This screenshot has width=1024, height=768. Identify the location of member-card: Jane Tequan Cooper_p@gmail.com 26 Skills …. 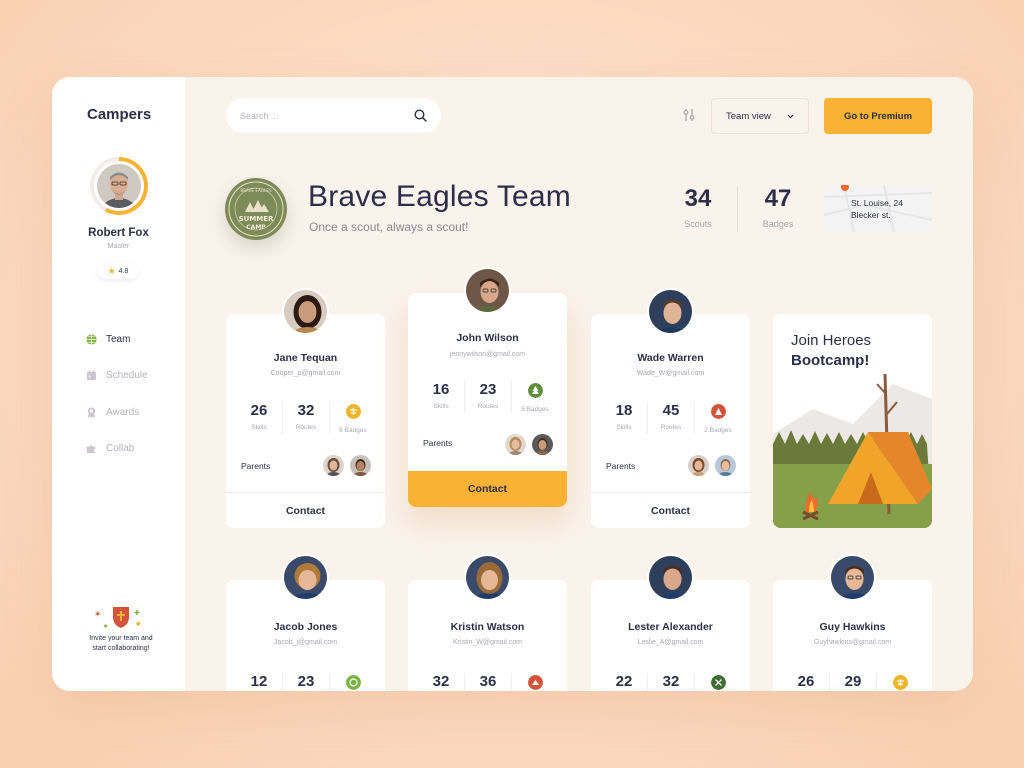
(305, 408).